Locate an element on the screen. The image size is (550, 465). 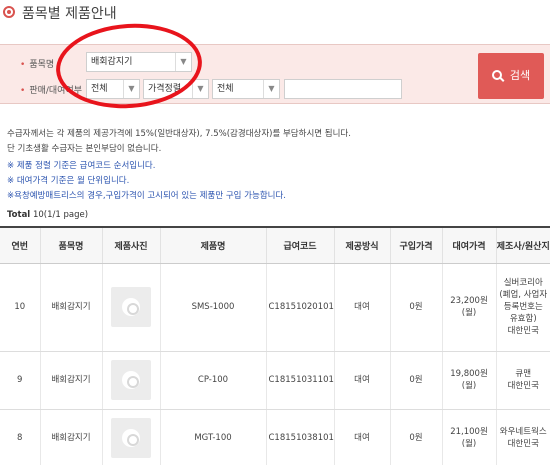
search-icon is located at coordinates (496, 75).